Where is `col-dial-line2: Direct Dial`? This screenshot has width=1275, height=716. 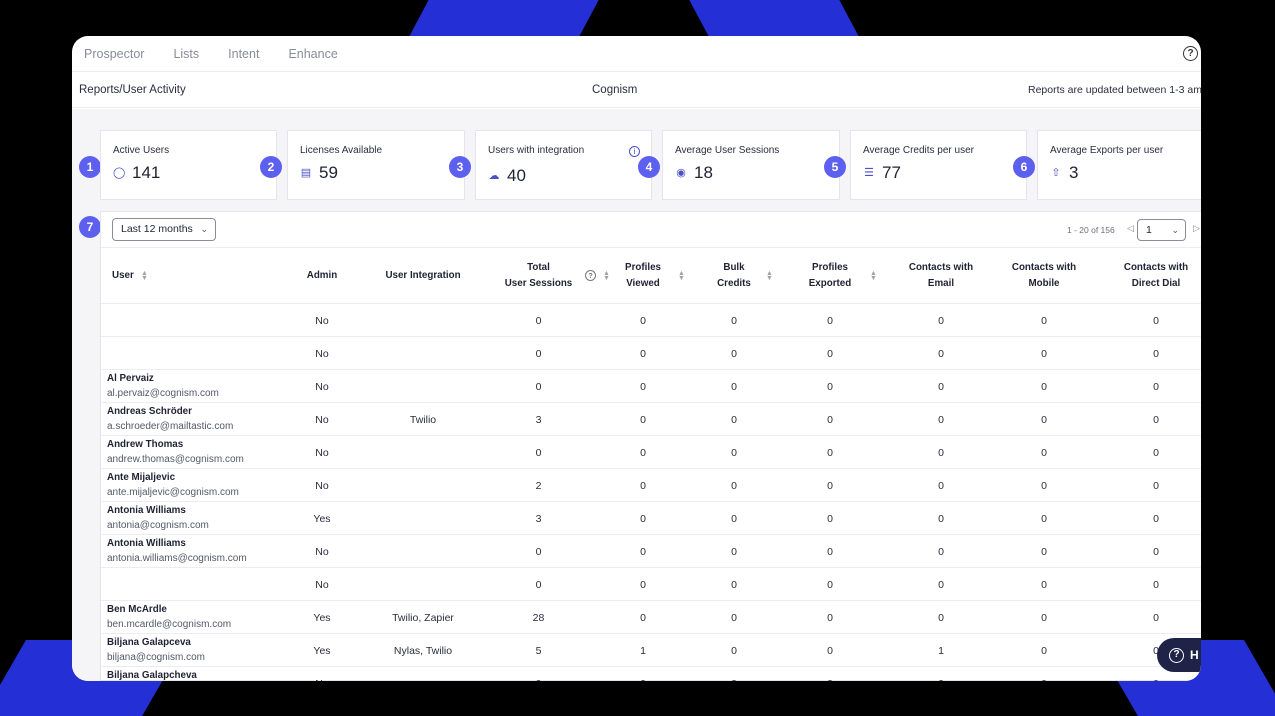
col-dial-line2: Direct Dial is located at coordinates (1156, 283).